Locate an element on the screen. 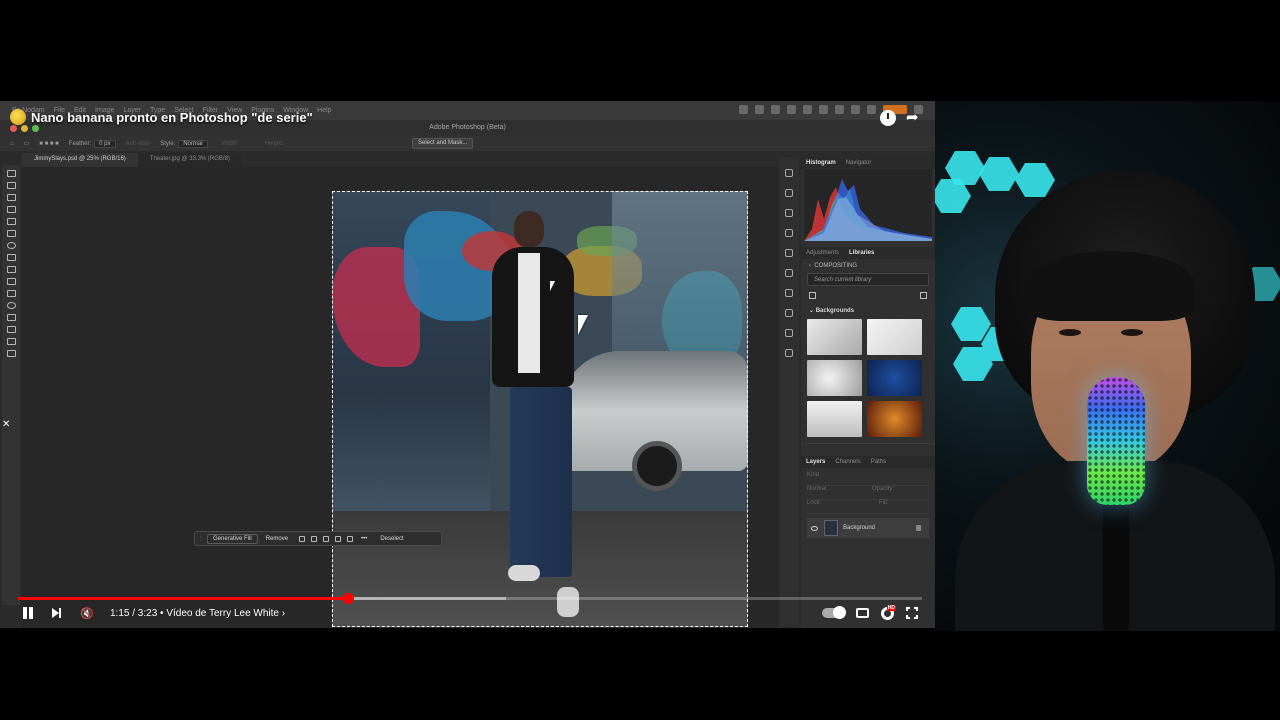 The image size is (1280, 720). tab-jimmyslays: JimmySlays.psd @ 25% (RGB/16) is located at coordinates (80, 160).